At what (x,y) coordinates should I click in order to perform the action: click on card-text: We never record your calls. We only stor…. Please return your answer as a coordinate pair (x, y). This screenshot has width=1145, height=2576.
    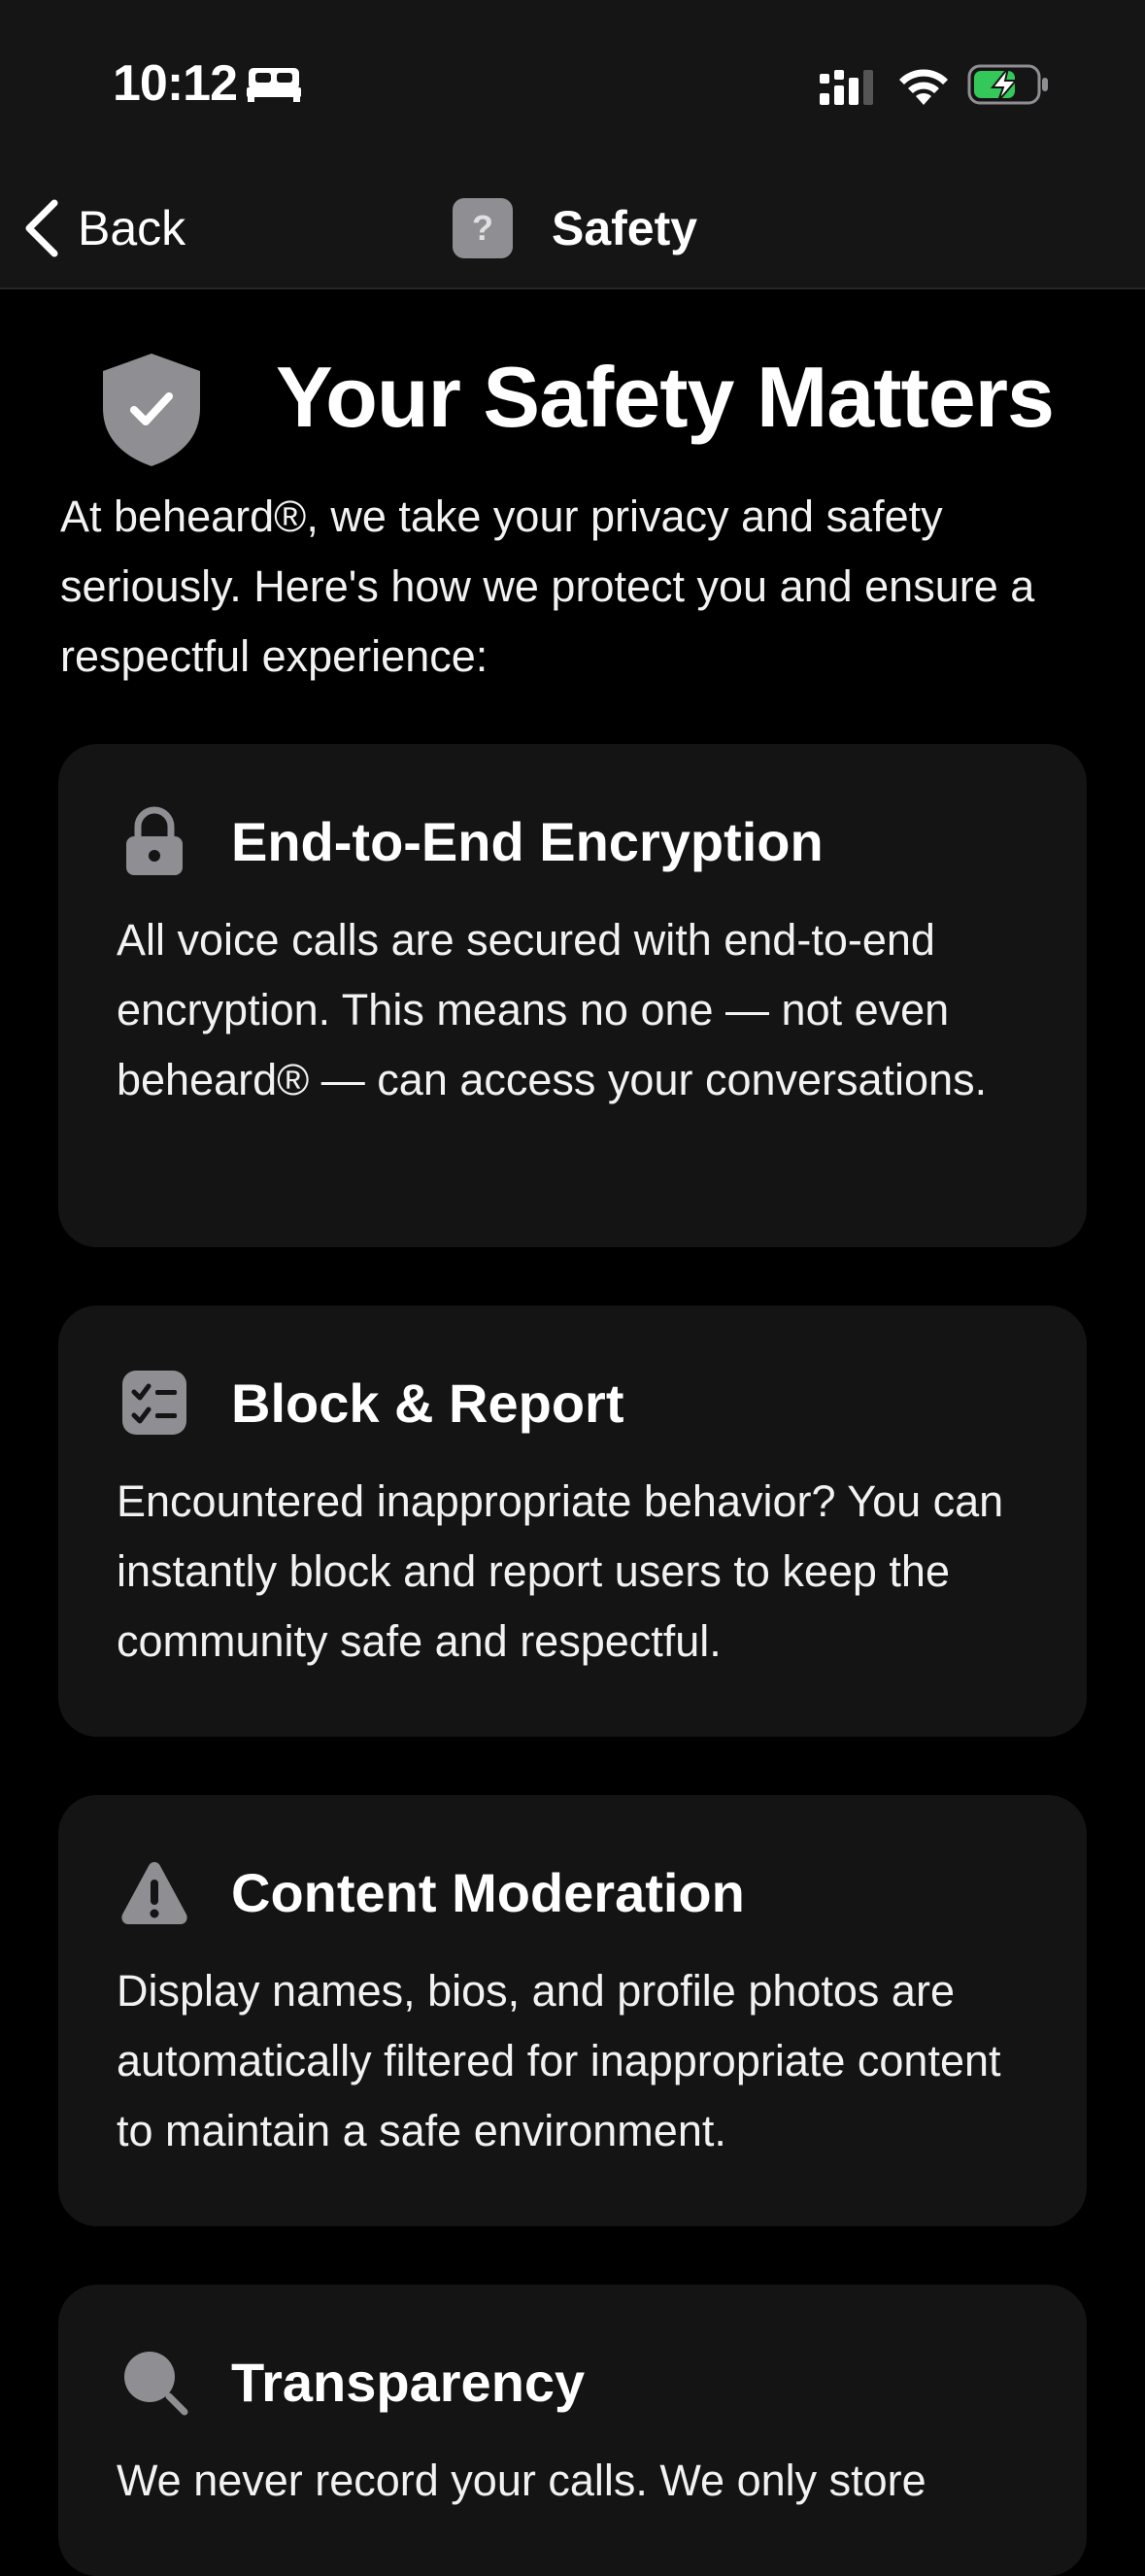
    Looking at the image, I should click on (521, 2480).